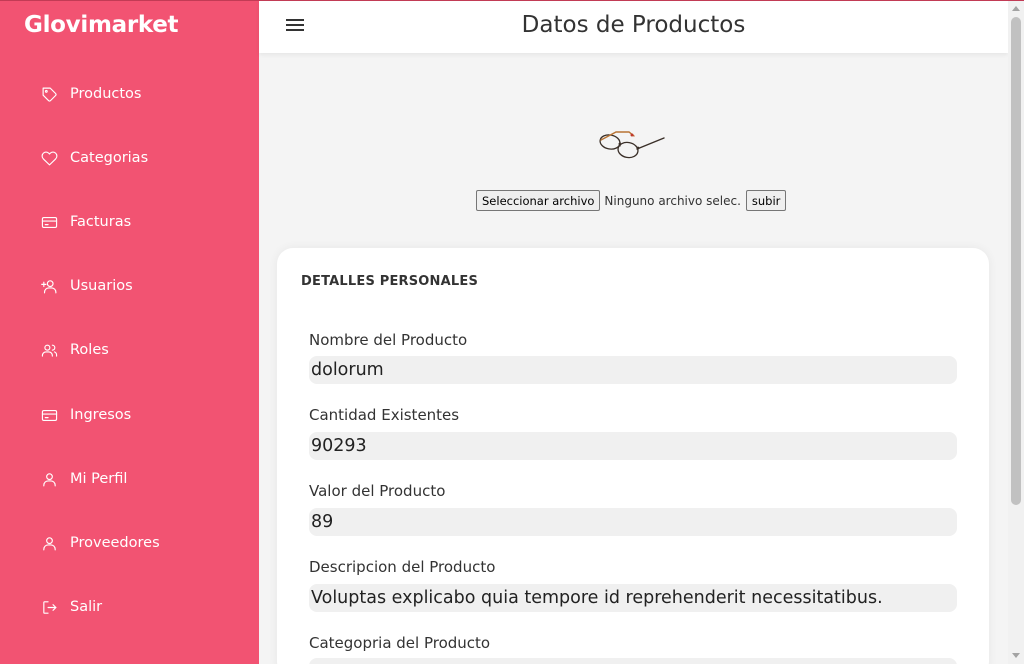 The height and width of the screenshot is (664, 1024). What do you see at coordinates (384, 415) in the screenshot?
I see `field-label: Cantidad Existentes` at bounding box center [384, 415].